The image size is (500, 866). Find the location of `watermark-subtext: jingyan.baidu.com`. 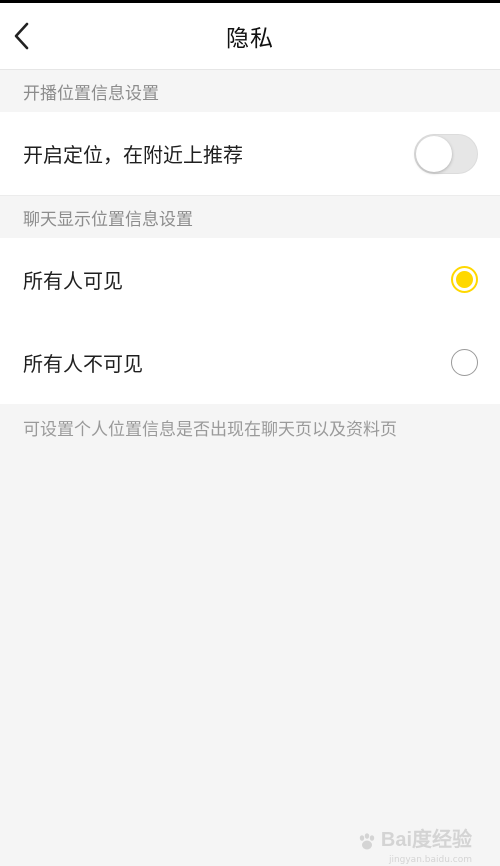

watermark-subtext: jingyan.baidu.com is located at coordinates (430, 860).